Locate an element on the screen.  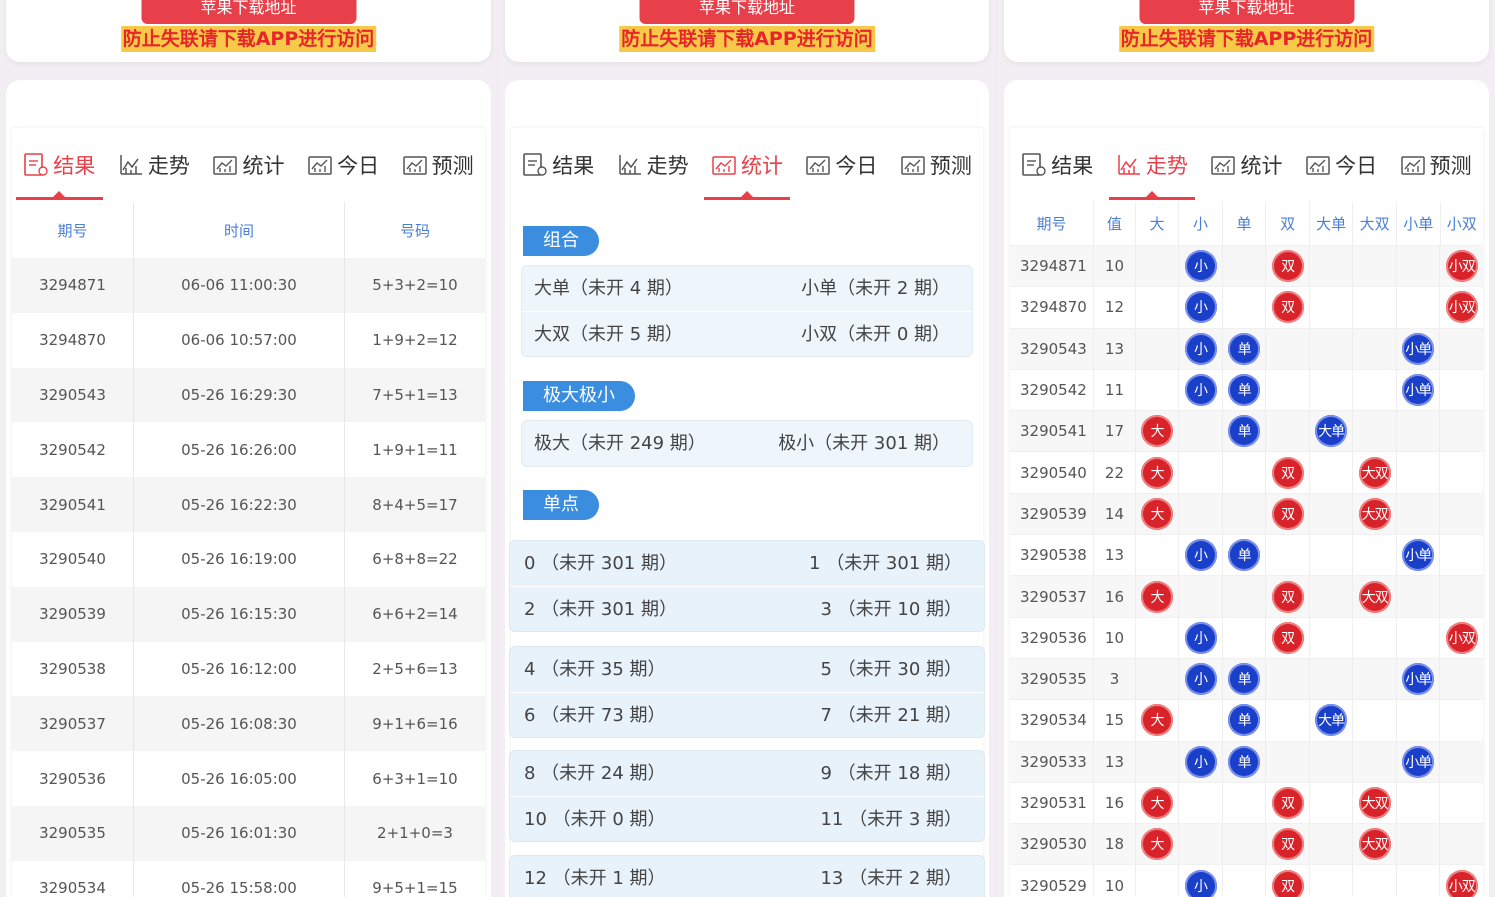
table-row: 3290538 13 小单 小单 is located at coordinates (1246, 556).